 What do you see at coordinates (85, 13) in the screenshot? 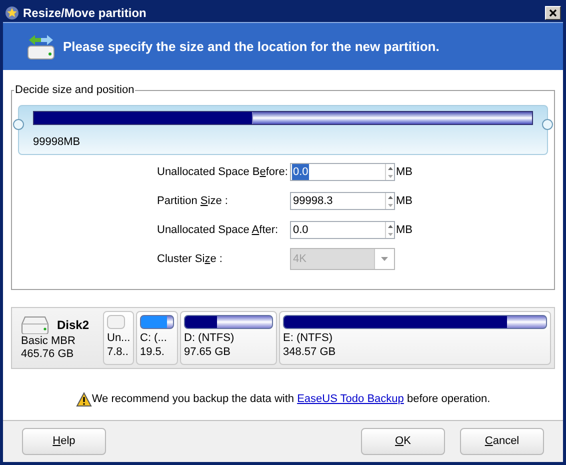
I see `window-title: Resize/Move partition` at bounding box center [85, 13].